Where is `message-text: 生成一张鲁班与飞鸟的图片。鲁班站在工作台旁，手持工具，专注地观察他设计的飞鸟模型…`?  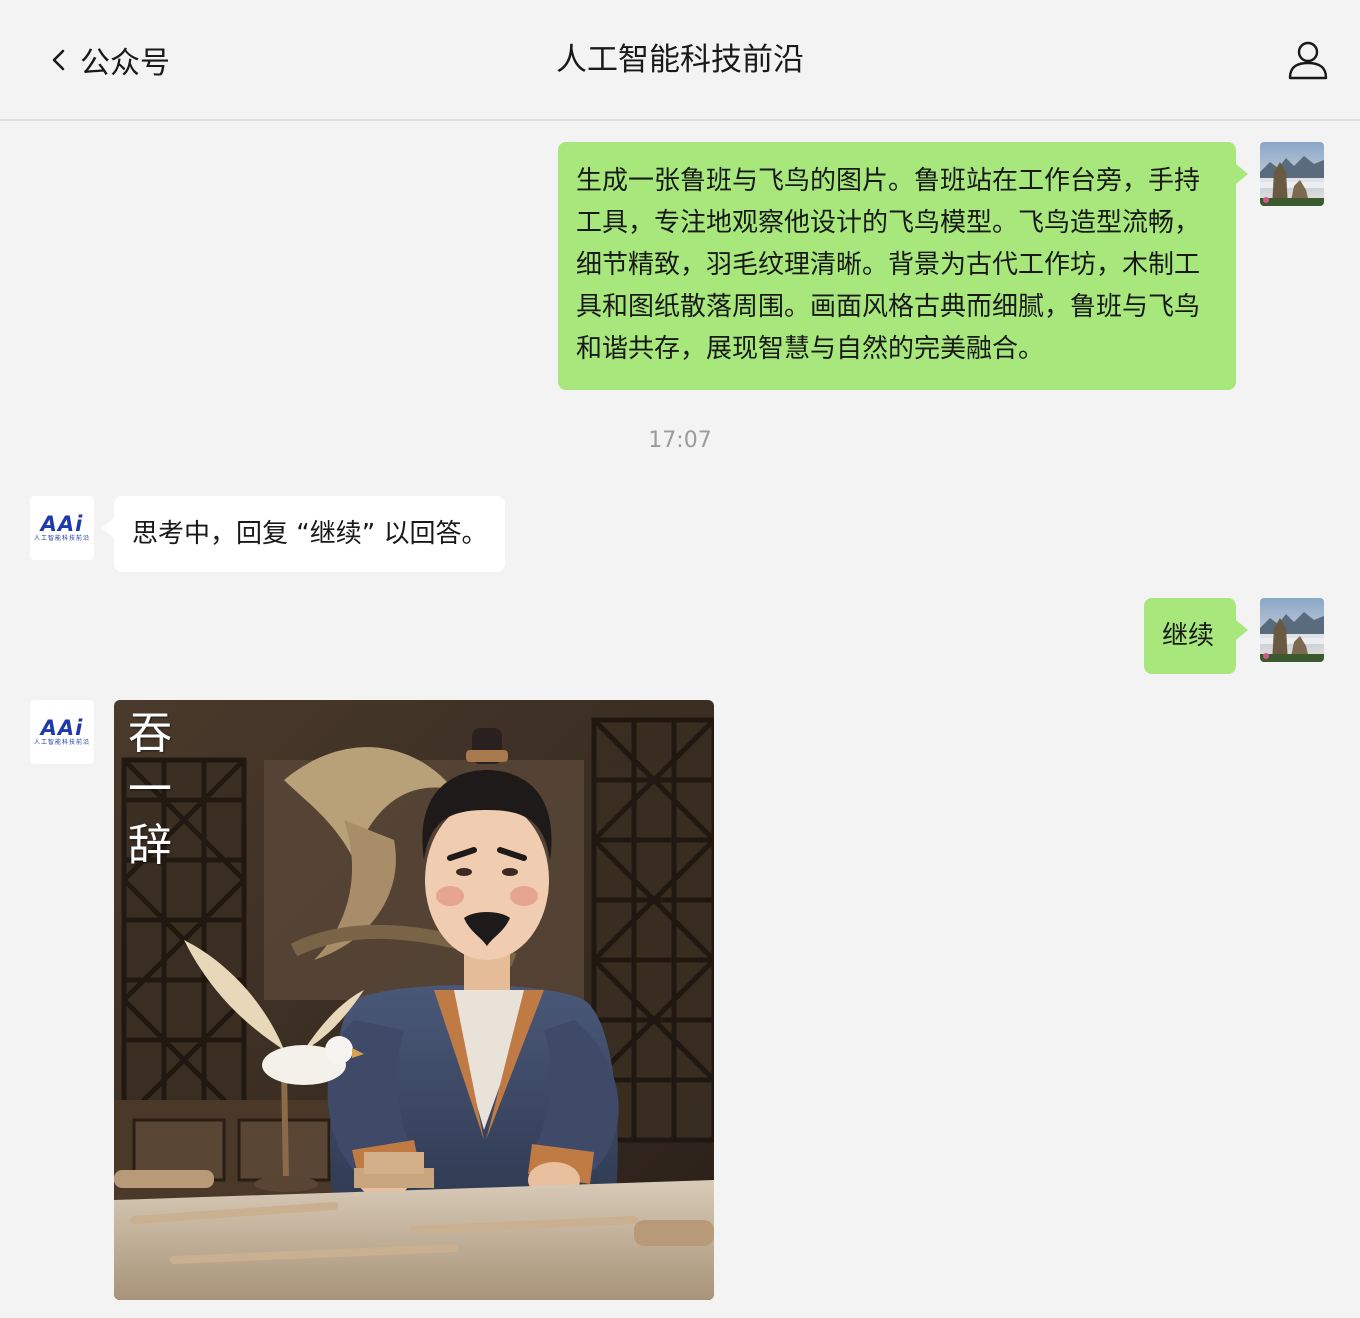
message-text: 生成一张鲁班与飞鸟的图片。鲁班站在工作台旁，手持工具，专注地观察他设计的飞鸟模型… is located at coordinates (888, 265).